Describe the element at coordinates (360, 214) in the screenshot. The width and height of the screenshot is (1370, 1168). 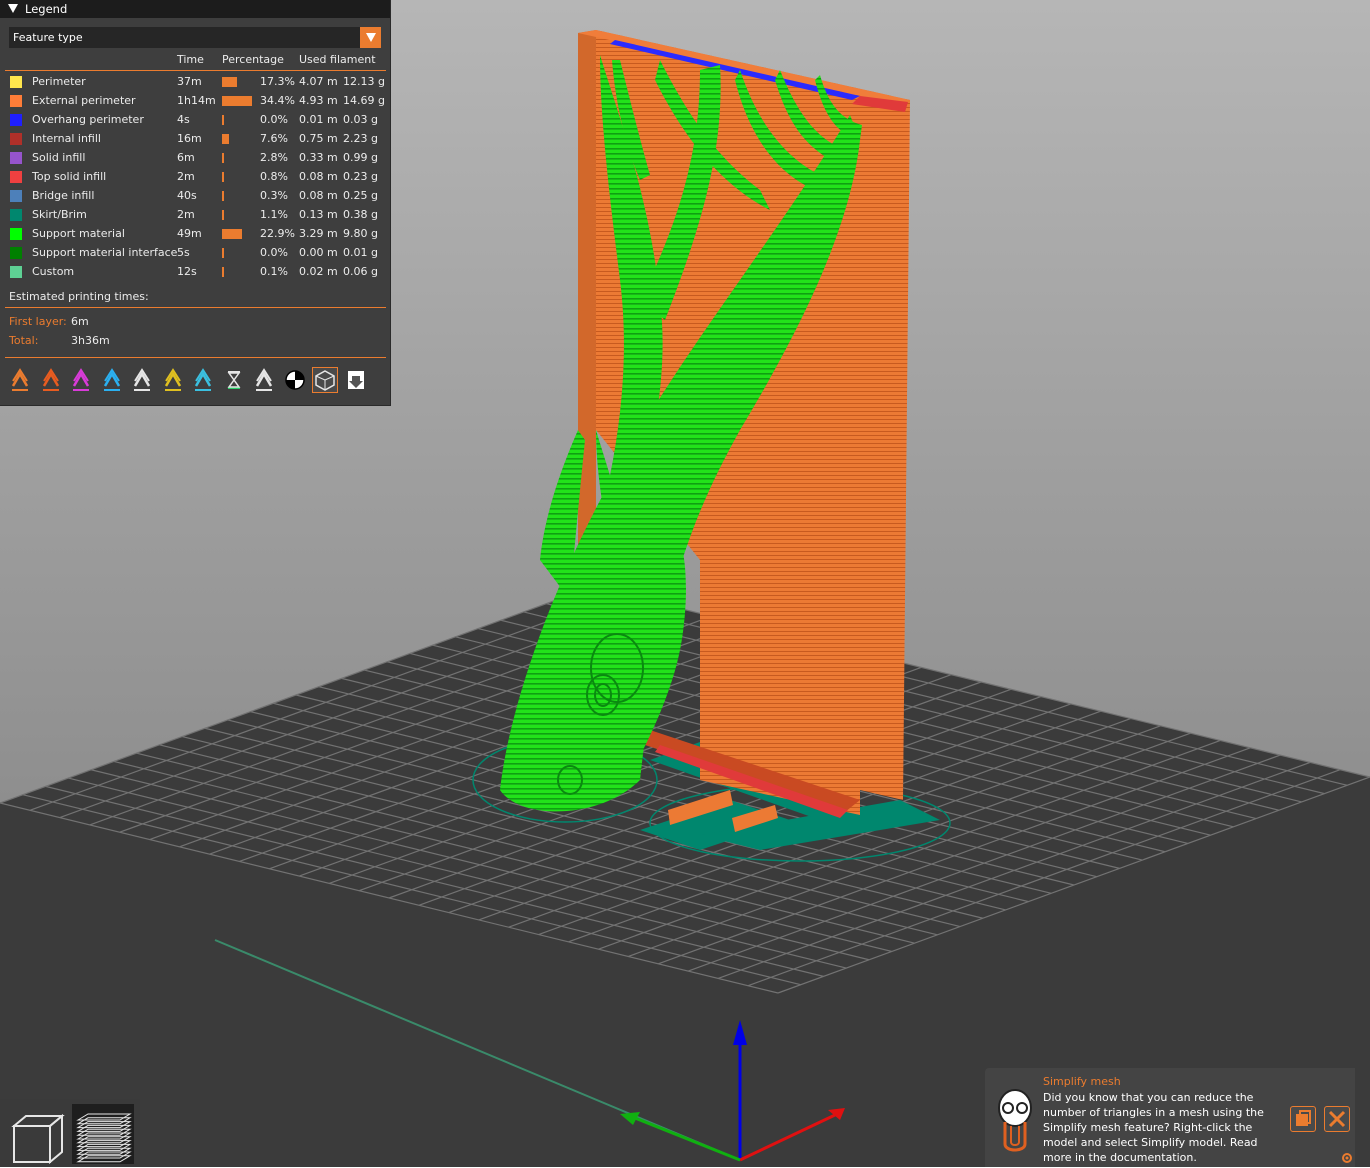
I see `feature-weight: 0.38 g` at that location.